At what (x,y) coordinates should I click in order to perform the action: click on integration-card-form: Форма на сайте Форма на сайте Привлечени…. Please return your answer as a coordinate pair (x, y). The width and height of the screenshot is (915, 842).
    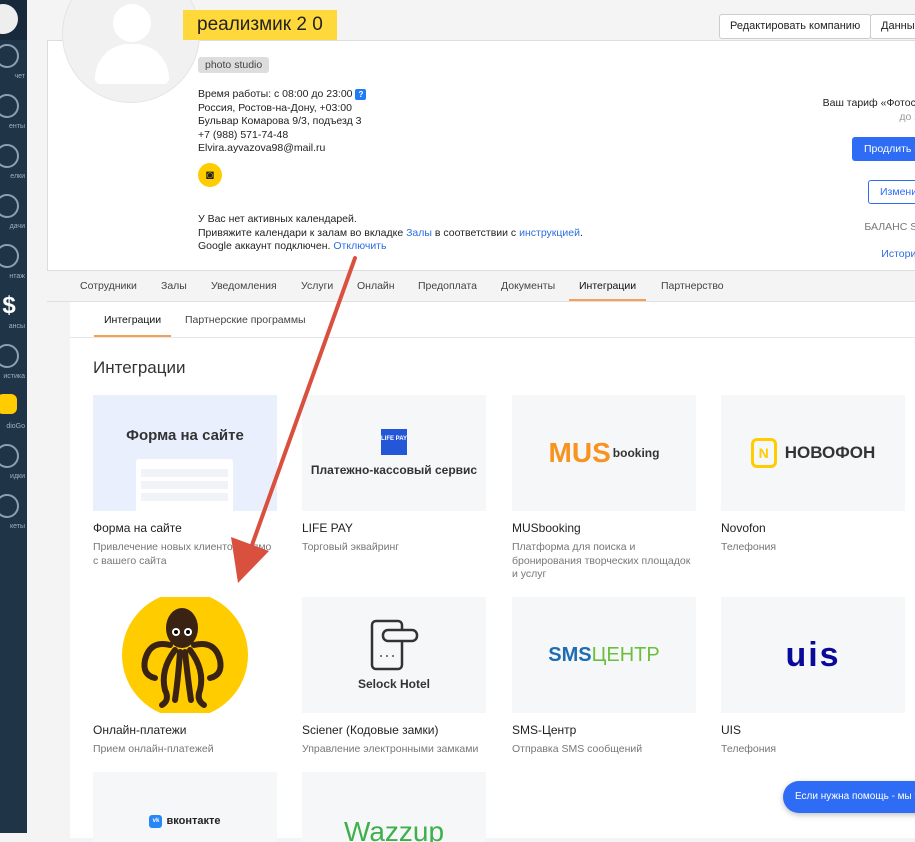
    Looking at the image, I should click on (185, 481).